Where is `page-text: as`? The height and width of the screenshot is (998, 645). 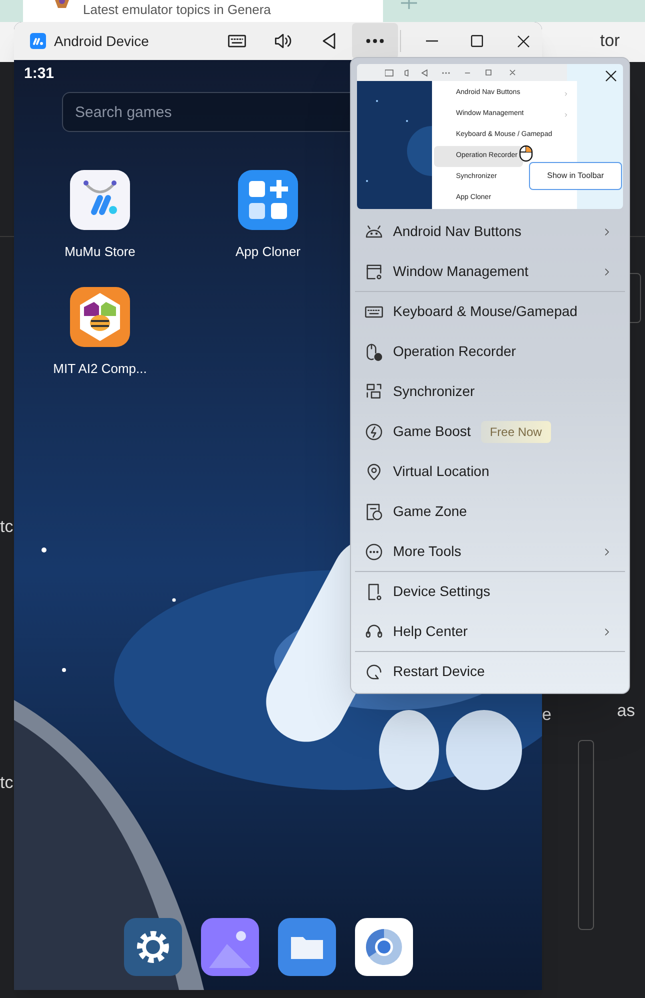
page-text: as is located at coordinates (626, 711).